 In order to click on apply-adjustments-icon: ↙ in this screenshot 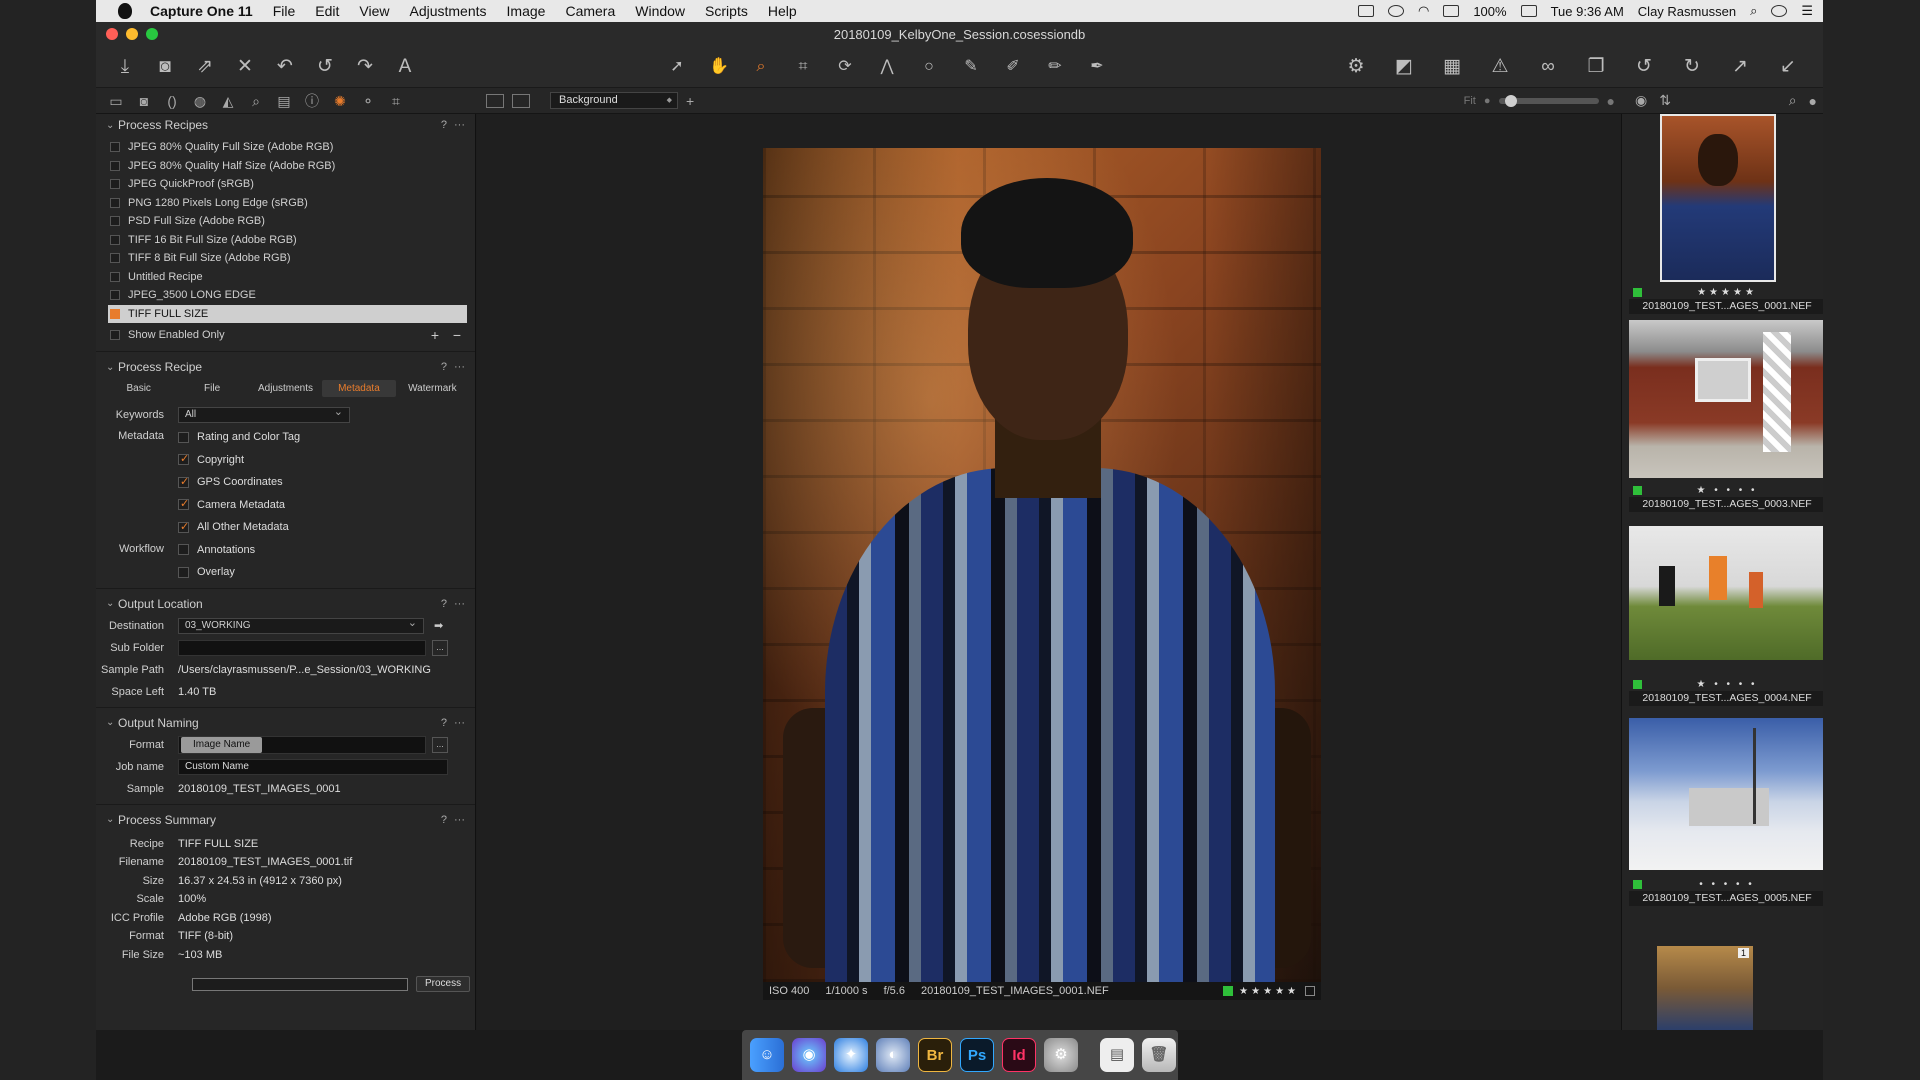, I will do `click(1788, 67)`.